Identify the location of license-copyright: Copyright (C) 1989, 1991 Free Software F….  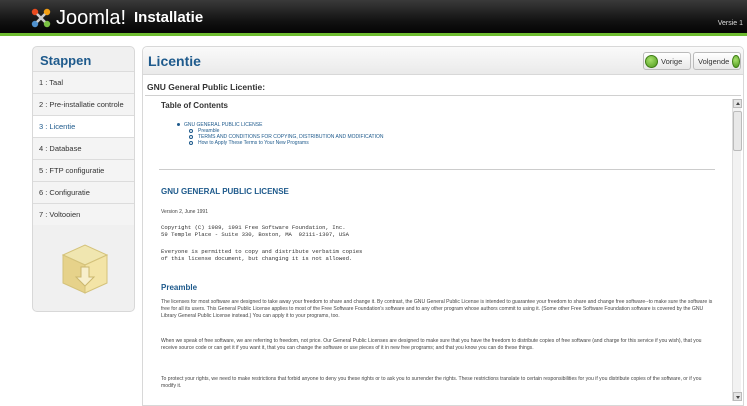
(255, 231).